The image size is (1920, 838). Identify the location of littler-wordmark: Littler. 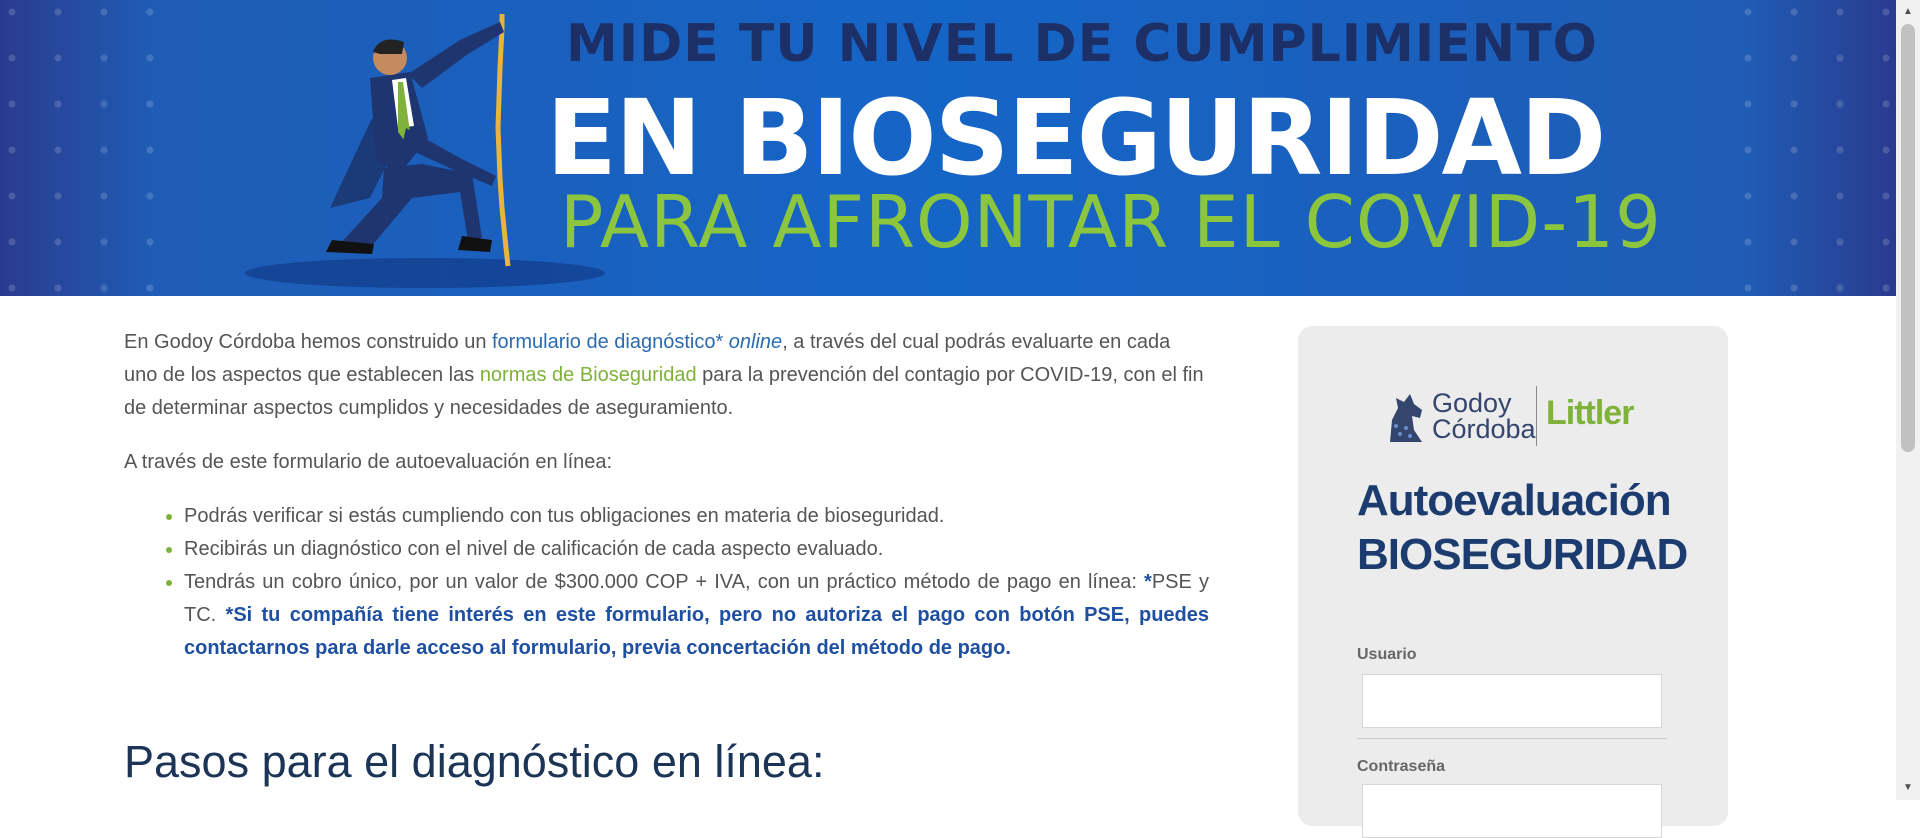
(1590, 413).